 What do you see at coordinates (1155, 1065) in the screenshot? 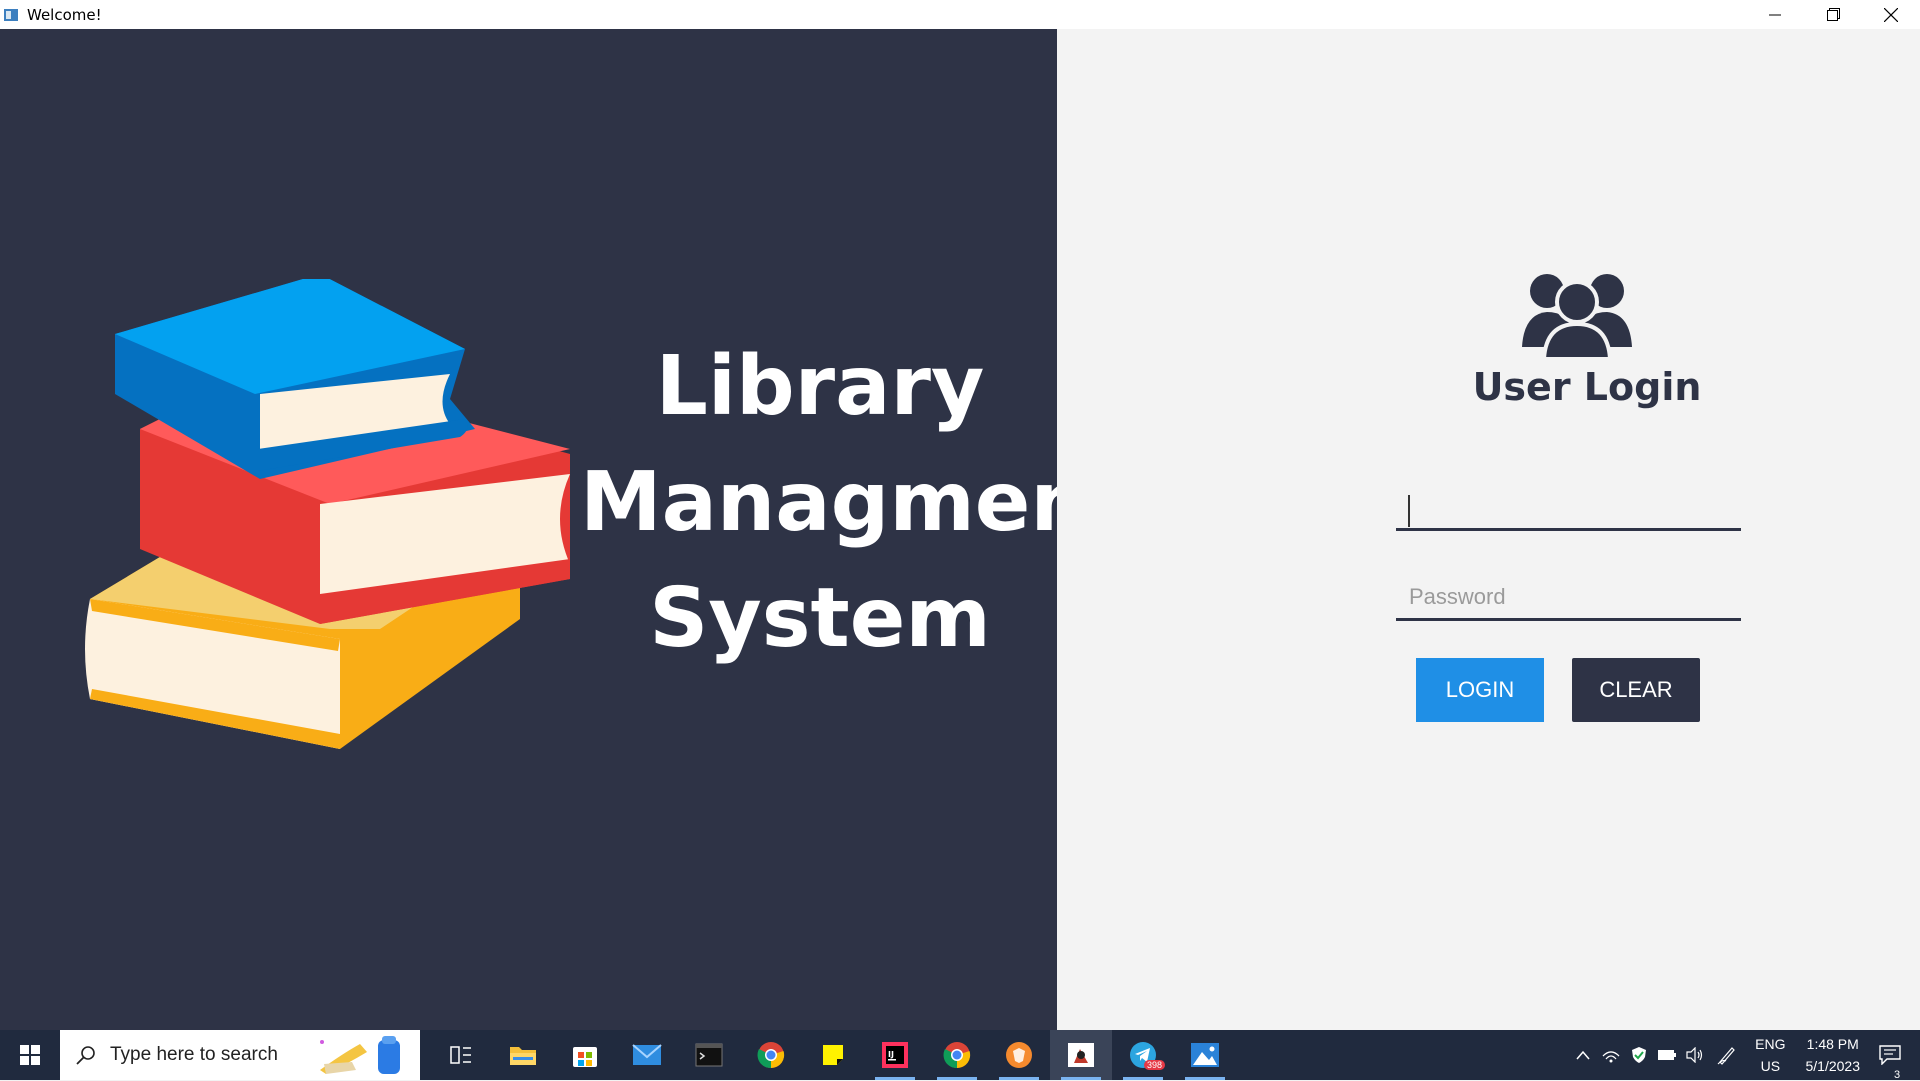
I see `telegram-badge: 398` at bounding box center [1155, 1065].